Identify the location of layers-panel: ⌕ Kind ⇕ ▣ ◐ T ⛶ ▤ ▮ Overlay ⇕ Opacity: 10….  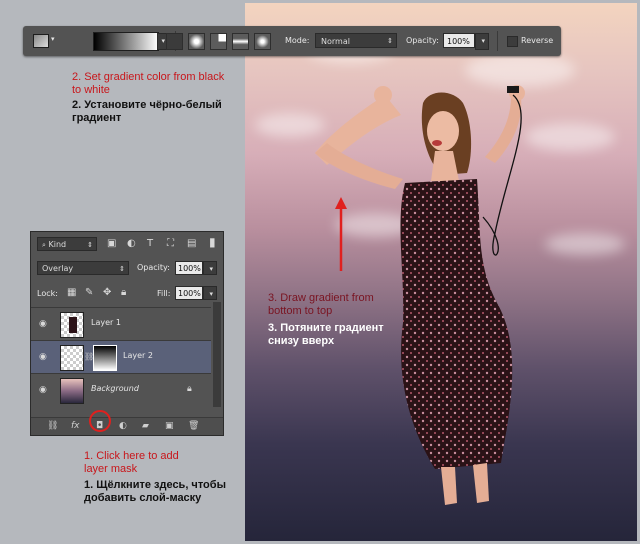
(127, 333).